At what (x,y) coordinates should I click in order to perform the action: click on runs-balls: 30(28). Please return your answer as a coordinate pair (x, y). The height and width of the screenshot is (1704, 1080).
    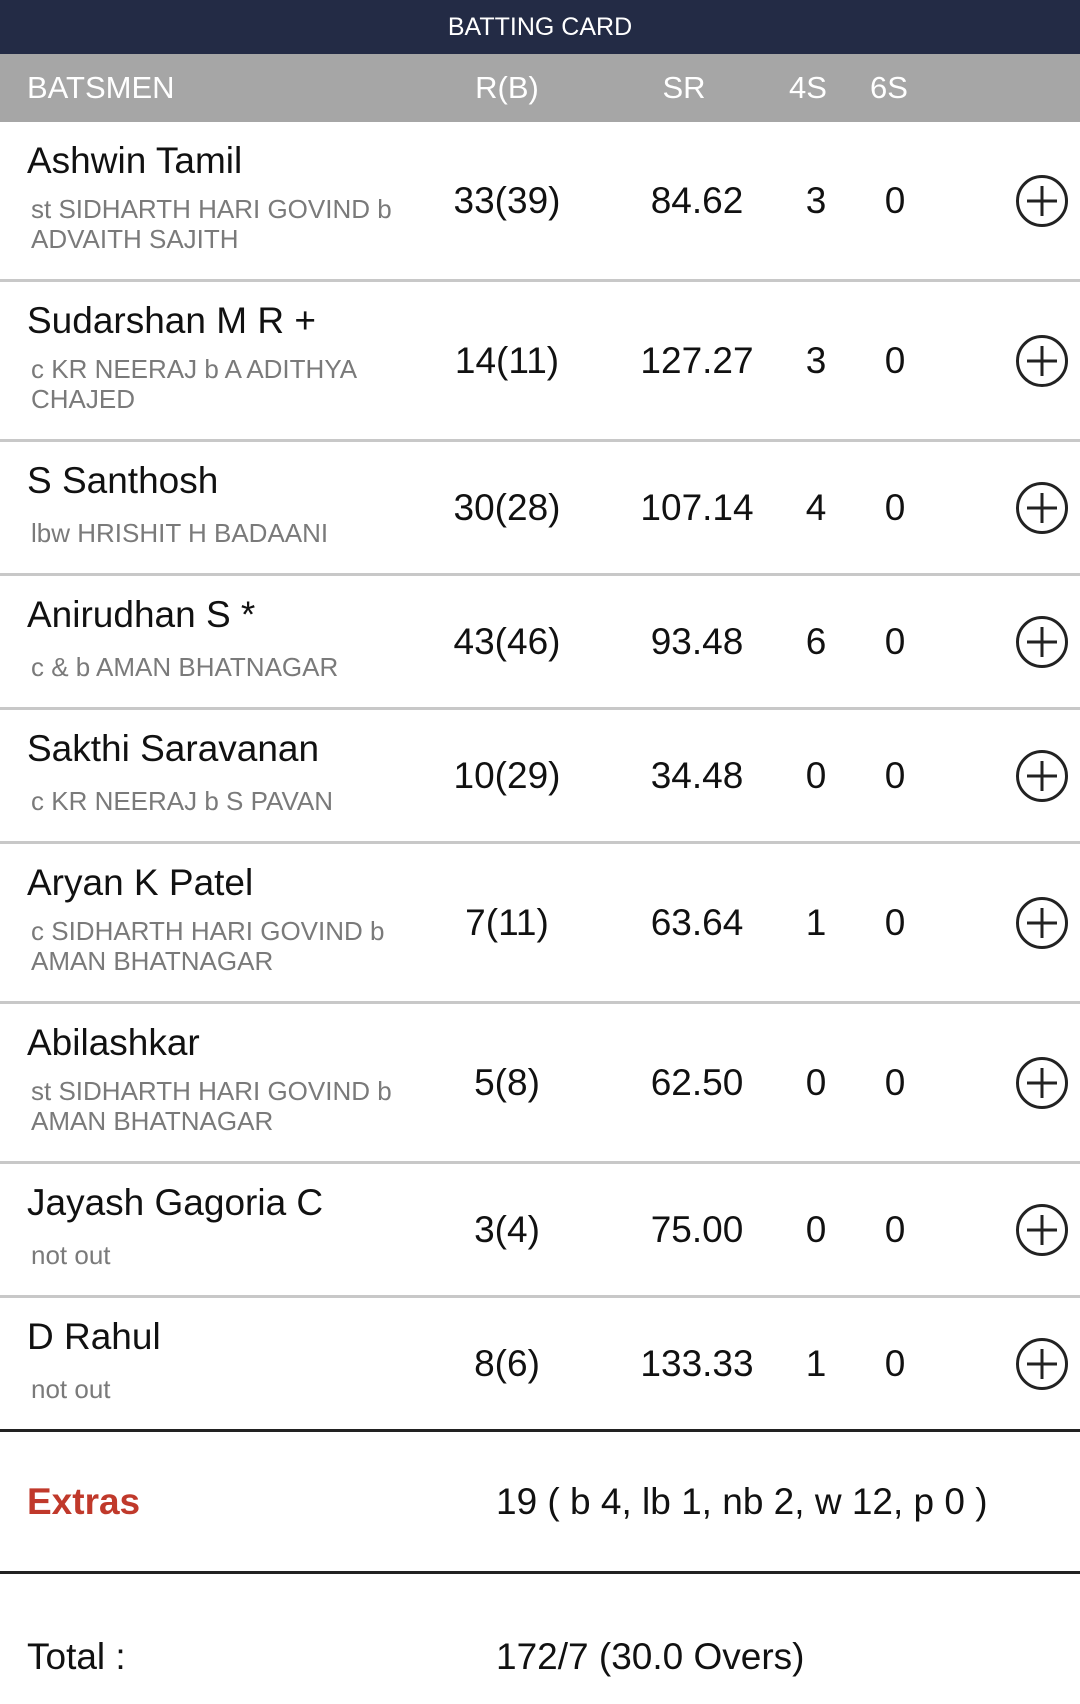
    Looking at the image, I should click on (507, 507).